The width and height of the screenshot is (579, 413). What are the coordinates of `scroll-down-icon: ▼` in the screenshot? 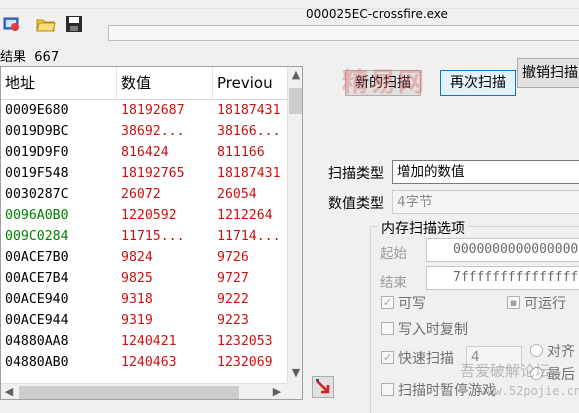 It's located at (295, 373).